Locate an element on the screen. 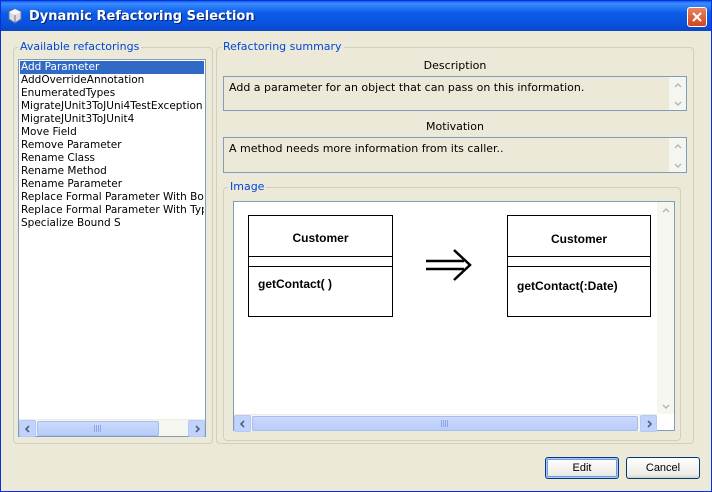 This screenshot has height=492, width=712. motivation-vertical-scrollbar is located at coordinates (677, 155).